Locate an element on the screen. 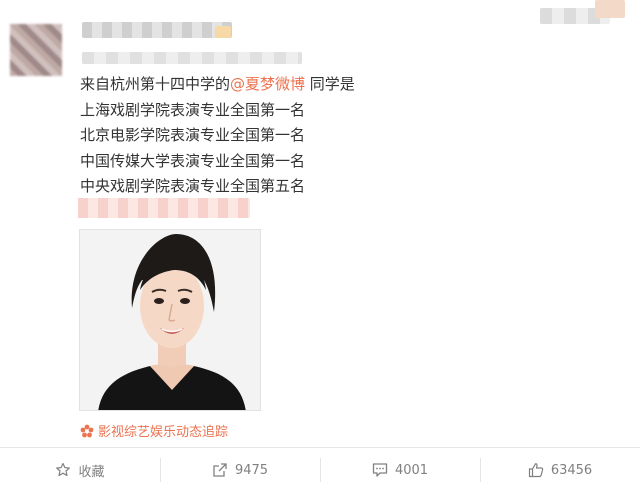 The width and height of the screenshot is (640, 492). user-badge-blurred is located at coordinates (223, 32).